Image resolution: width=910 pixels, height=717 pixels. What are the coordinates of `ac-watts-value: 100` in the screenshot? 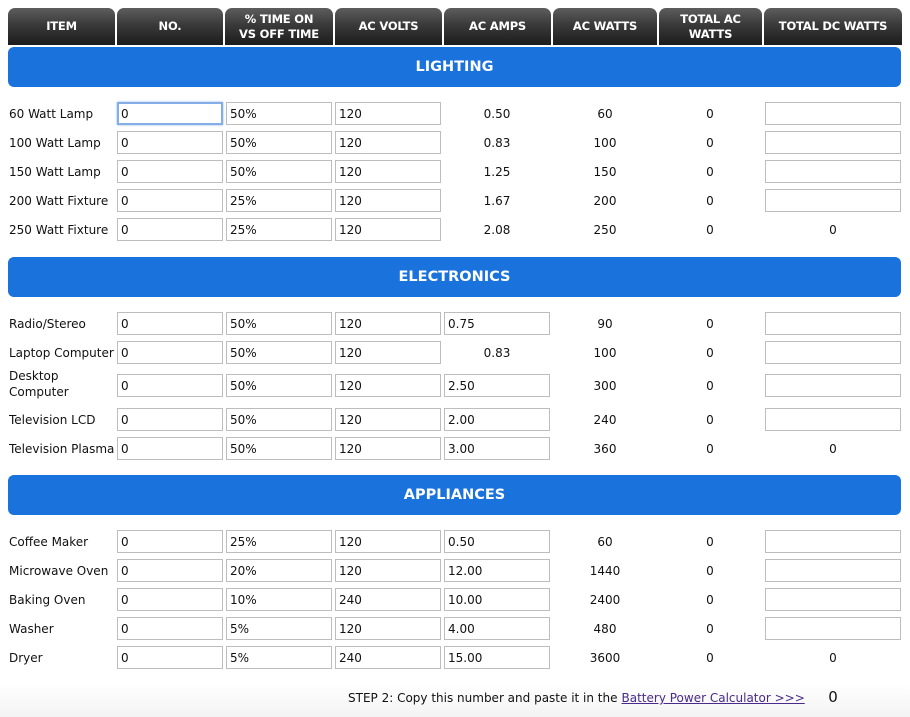 It's located at (605, 352).